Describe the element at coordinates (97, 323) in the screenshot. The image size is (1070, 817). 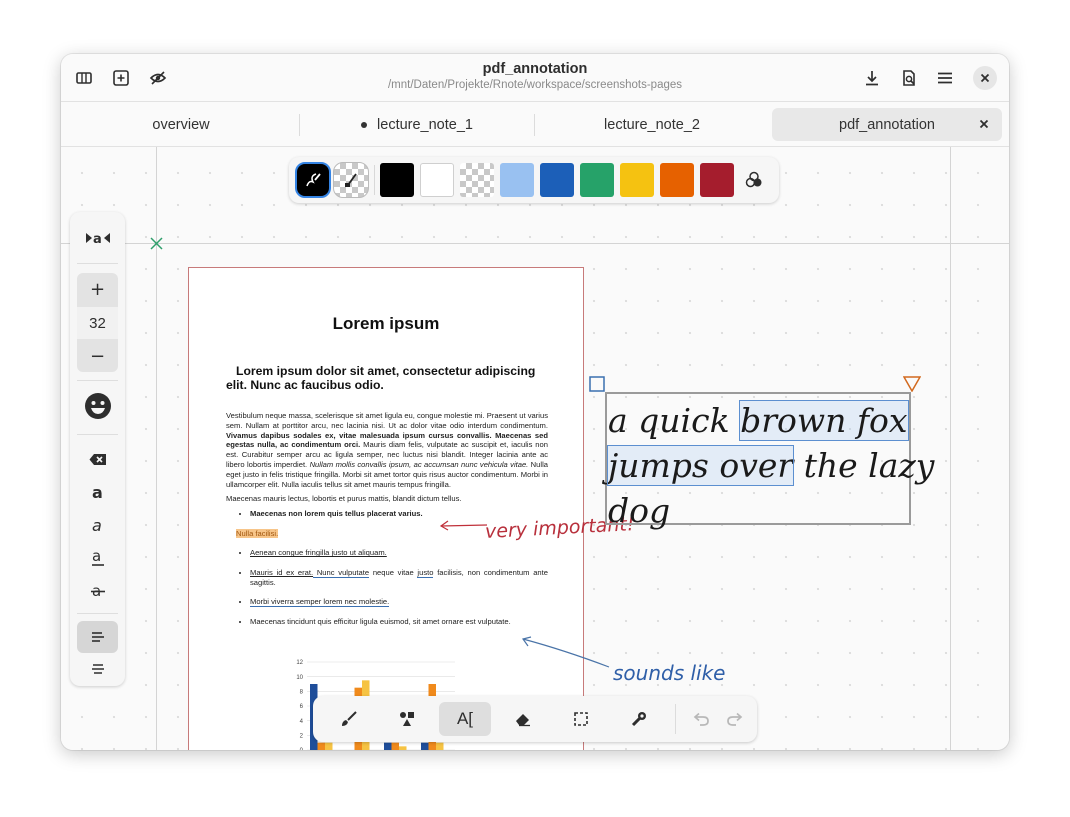
I see `font-size-value: 32` at that location.